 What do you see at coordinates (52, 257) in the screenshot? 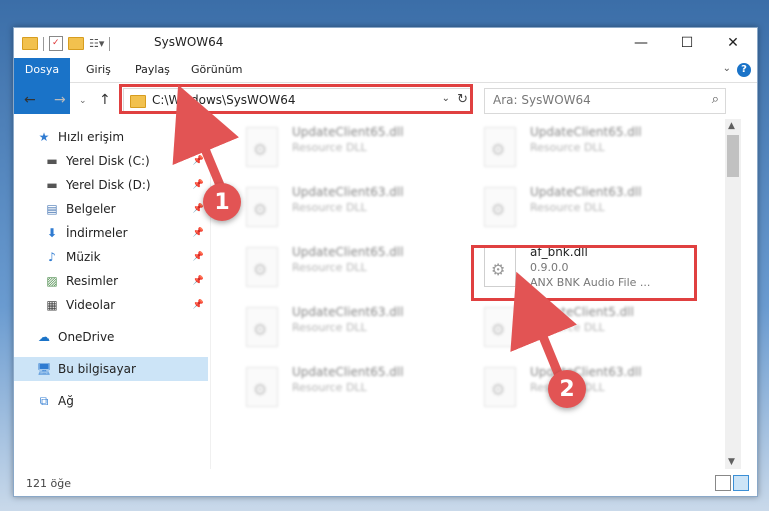
I see `music-icon: ♪` at bounding box center [52, 257].